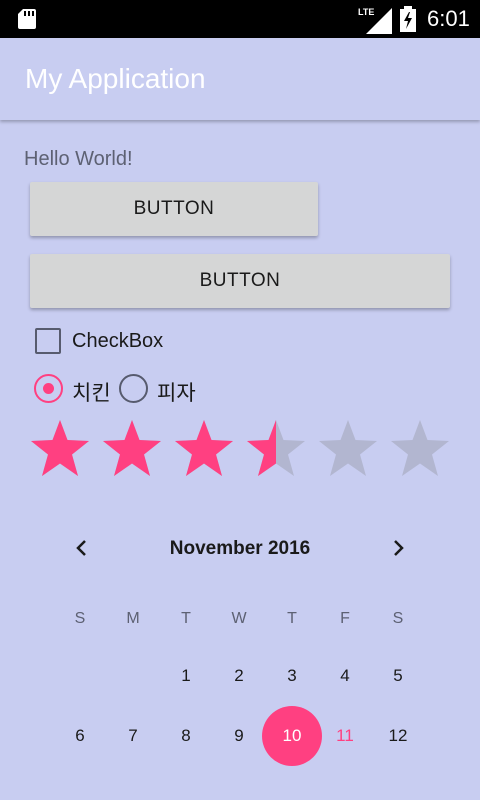 This screenshot has height=800, width=480. I want to click on checkbox-label: CheckBox, so click(118, 341).